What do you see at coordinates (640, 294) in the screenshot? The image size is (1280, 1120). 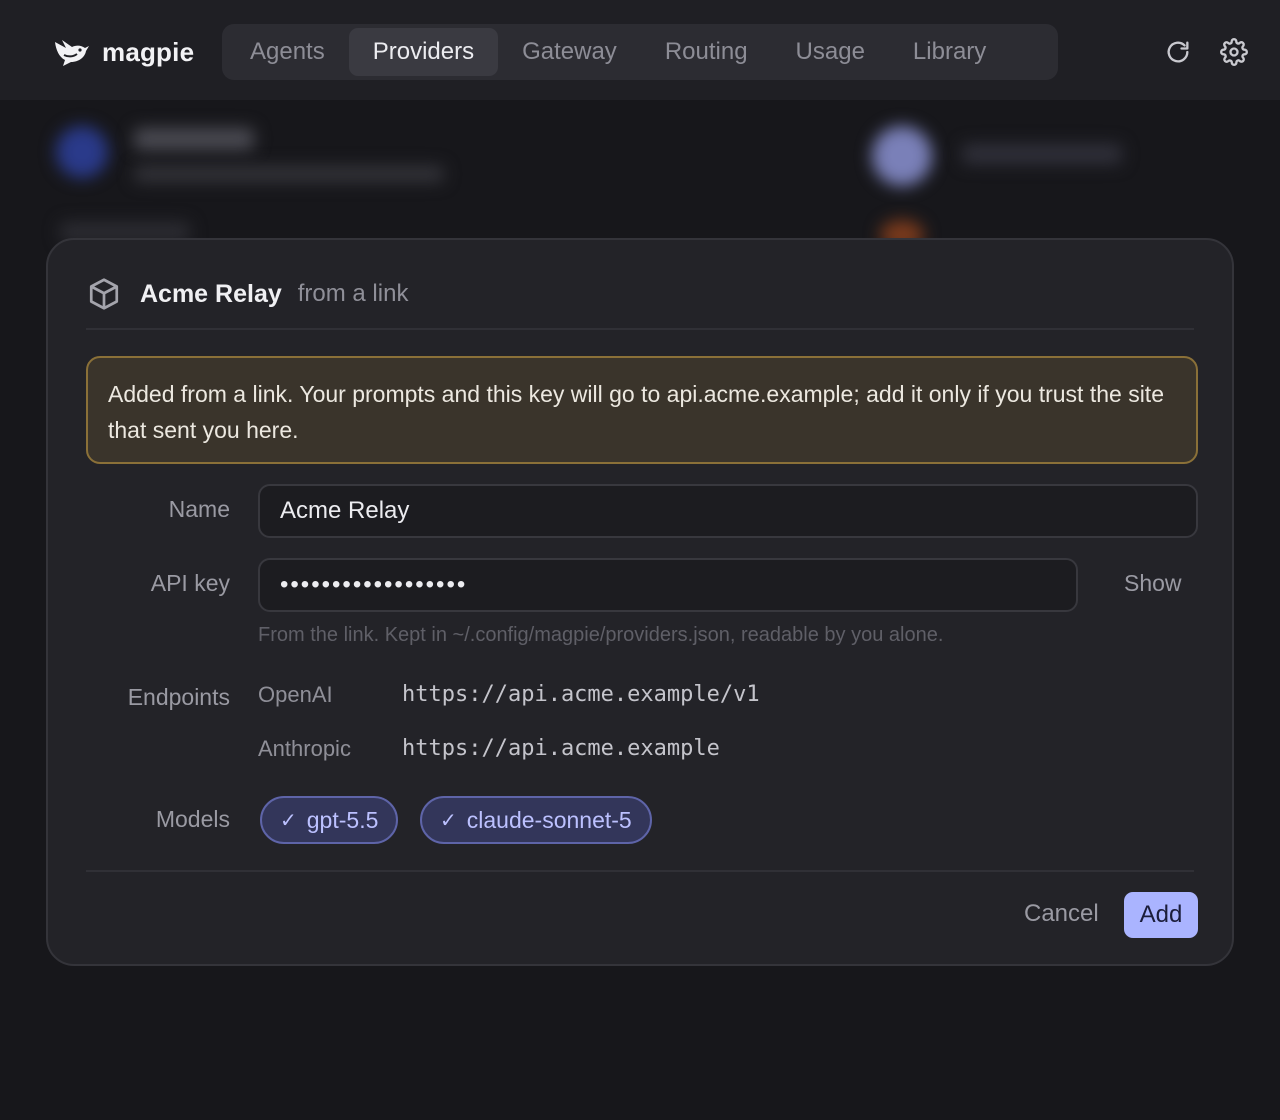 I see `dialog-header: Acme Relay from a link` at bounding box center [640, 294].